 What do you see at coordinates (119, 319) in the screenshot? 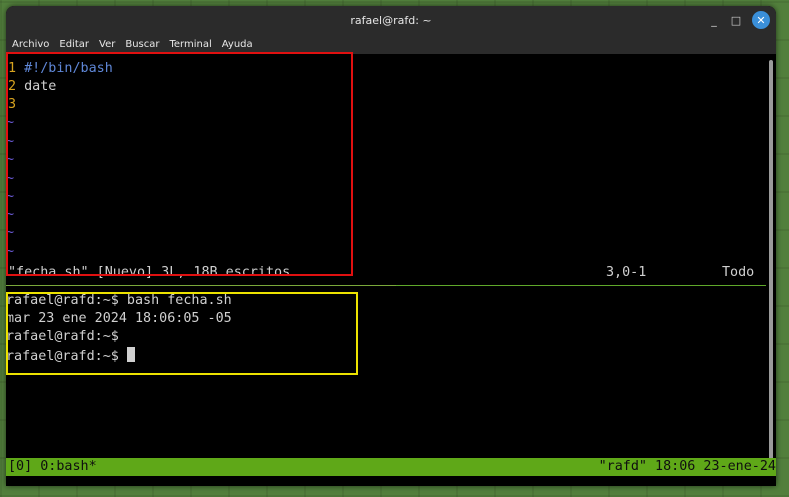
I see `shell-line: mar 23 ene 2024 18:06:05 -05` at bounding box center [119, 319].